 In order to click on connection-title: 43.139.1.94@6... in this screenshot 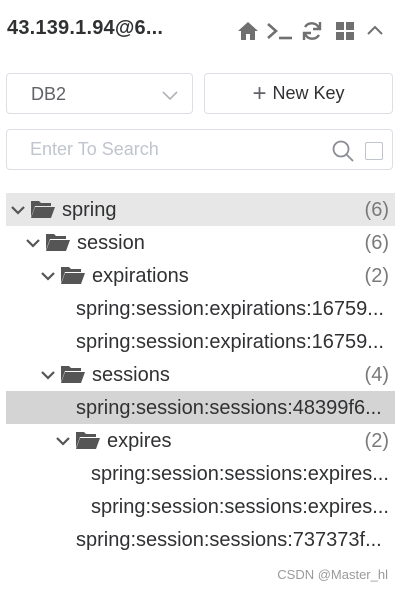, I will do `click(85, 28)`.